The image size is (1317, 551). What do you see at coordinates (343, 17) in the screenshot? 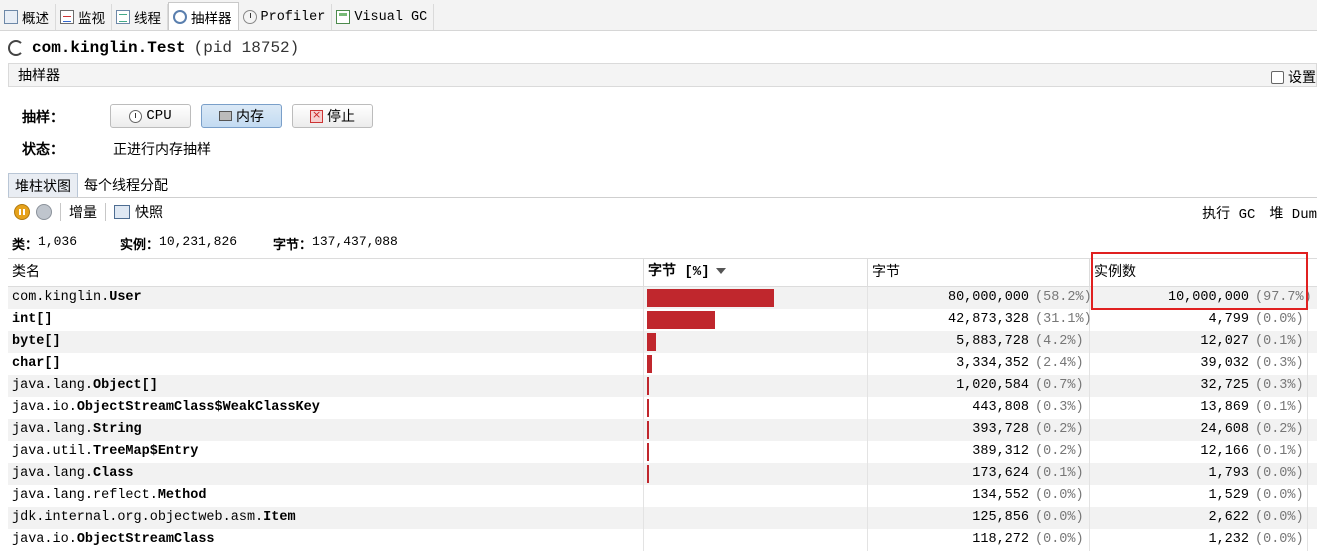
I see `visual-gc-icon` at bounding box center [343, 17].